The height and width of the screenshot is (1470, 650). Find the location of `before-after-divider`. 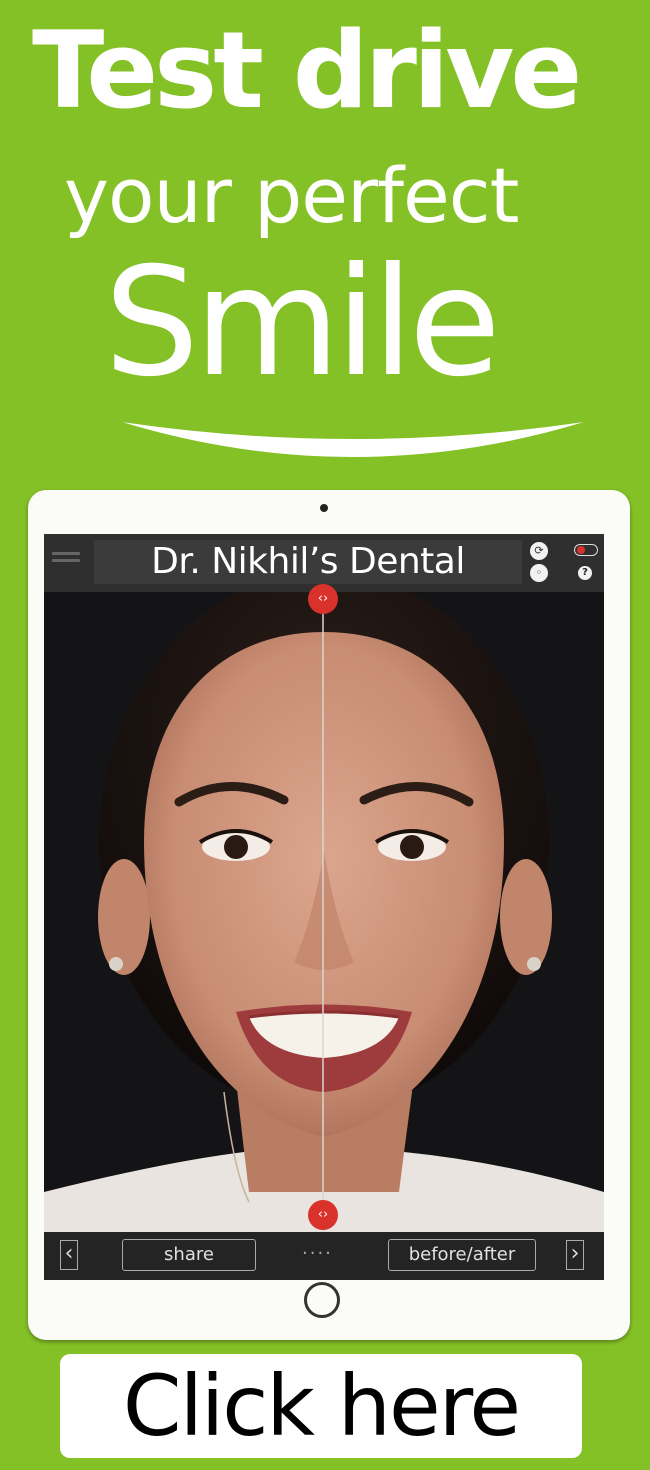

before-after-divider is located at coordinates (323, 912).